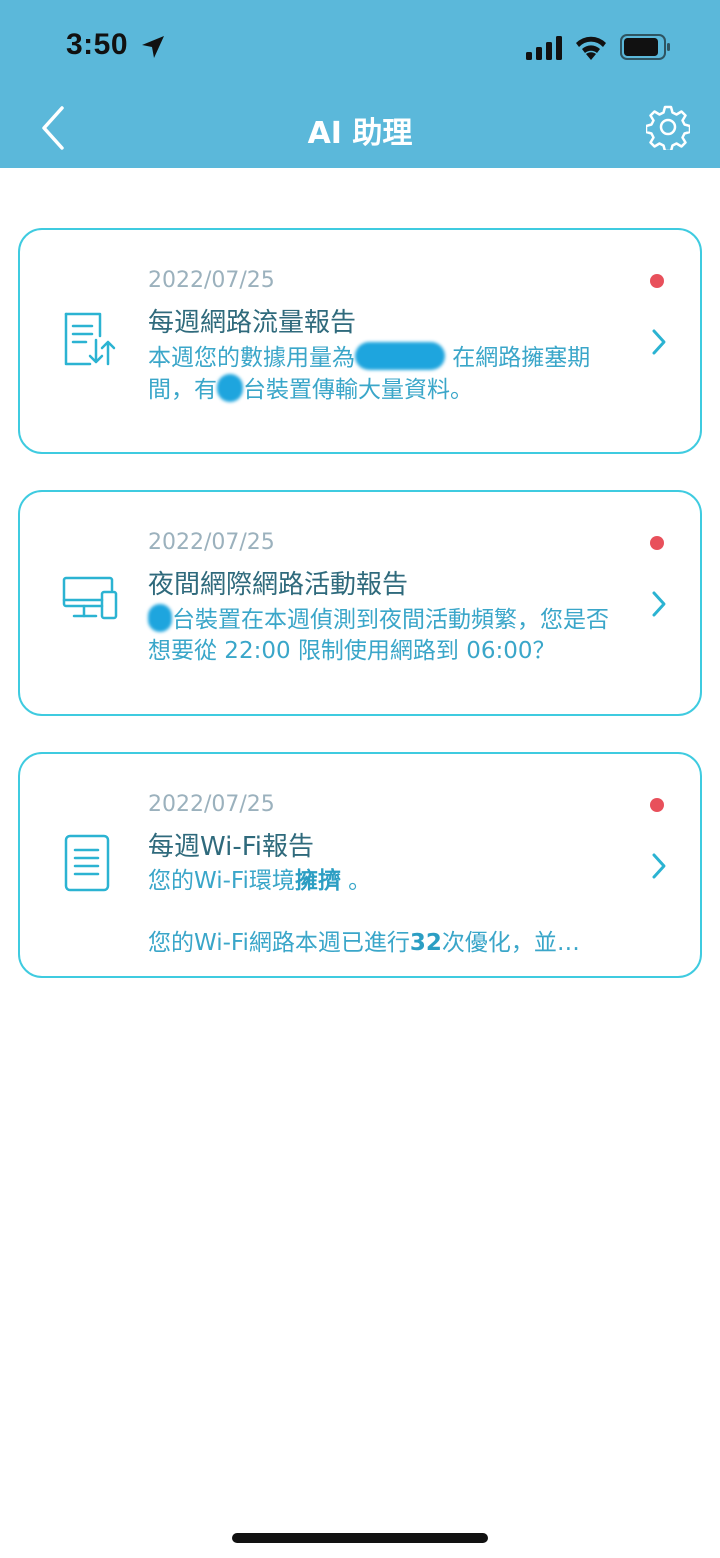 The image size is (720, 1558). Describe the element at coordinates (645, 47) in the screenshot. I see `battery-icon` at that location.